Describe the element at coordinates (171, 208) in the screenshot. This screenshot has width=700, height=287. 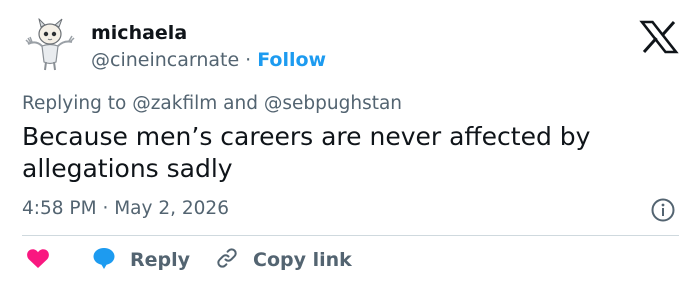
I see `tweet-date: May 2, 2026` at that location.